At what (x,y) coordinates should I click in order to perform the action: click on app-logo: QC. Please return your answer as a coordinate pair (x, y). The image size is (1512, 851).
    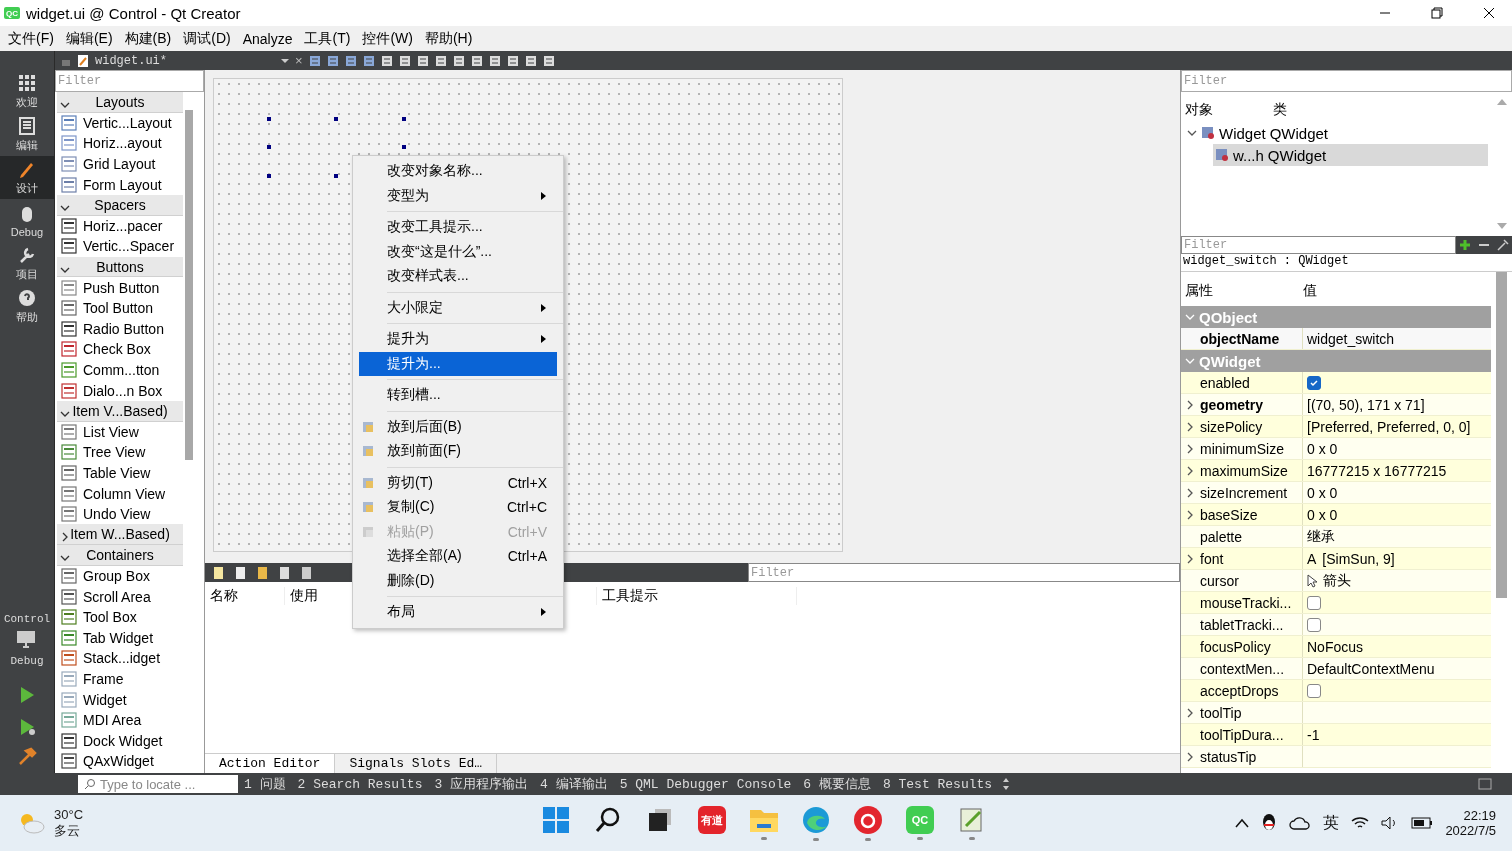
    Looking at the image, I should click on (12, 13).